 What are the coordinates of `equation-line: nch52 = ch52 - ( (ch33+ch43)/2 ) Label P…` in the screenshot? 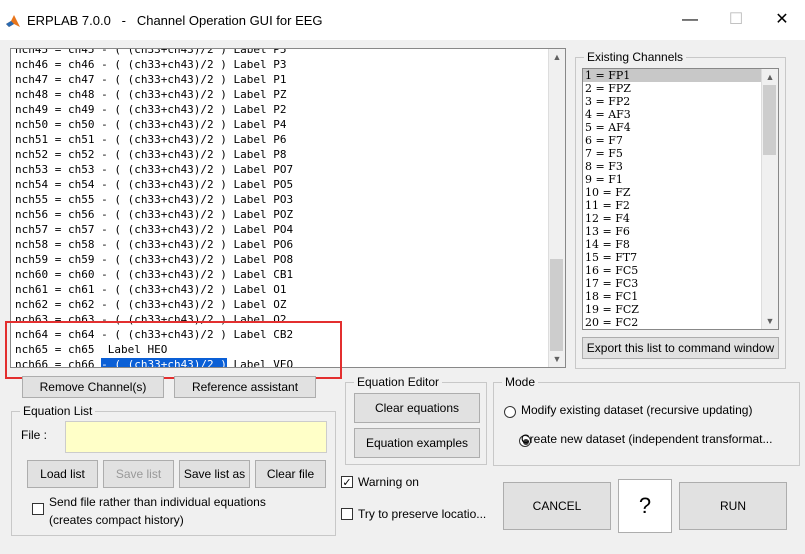 It's located at (151, 154).